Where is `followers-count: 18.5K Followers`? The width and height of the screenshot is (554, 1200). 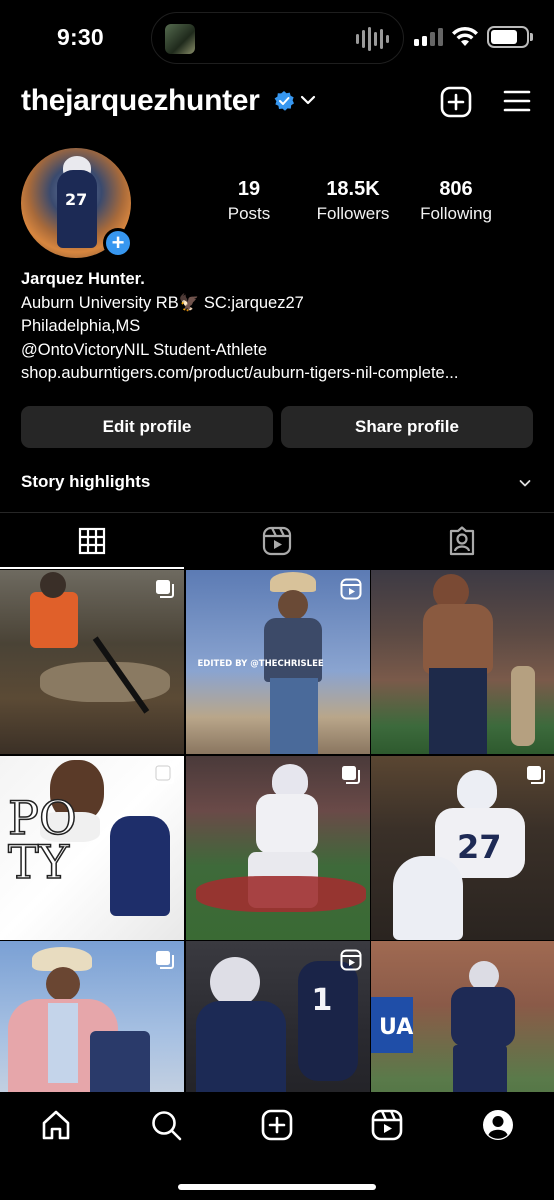 followers-count: 18.5K Followers is located at coordinates (353, 201).